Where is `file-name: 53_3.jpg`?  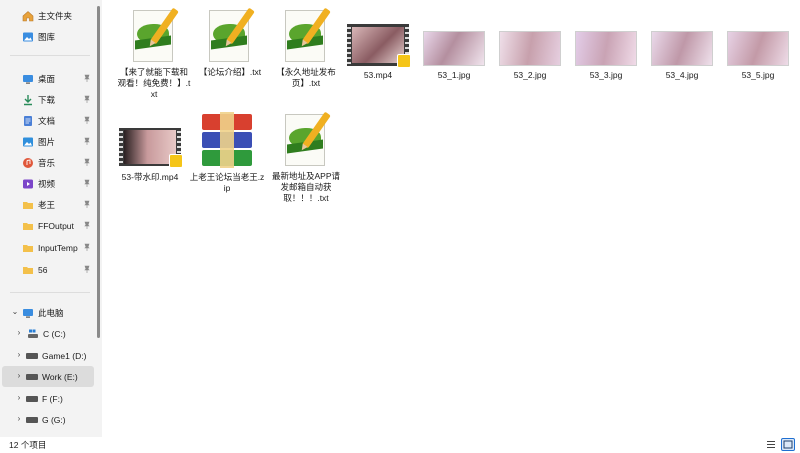 file-name: 53_3.jpg is located at coordinates (606, 75).